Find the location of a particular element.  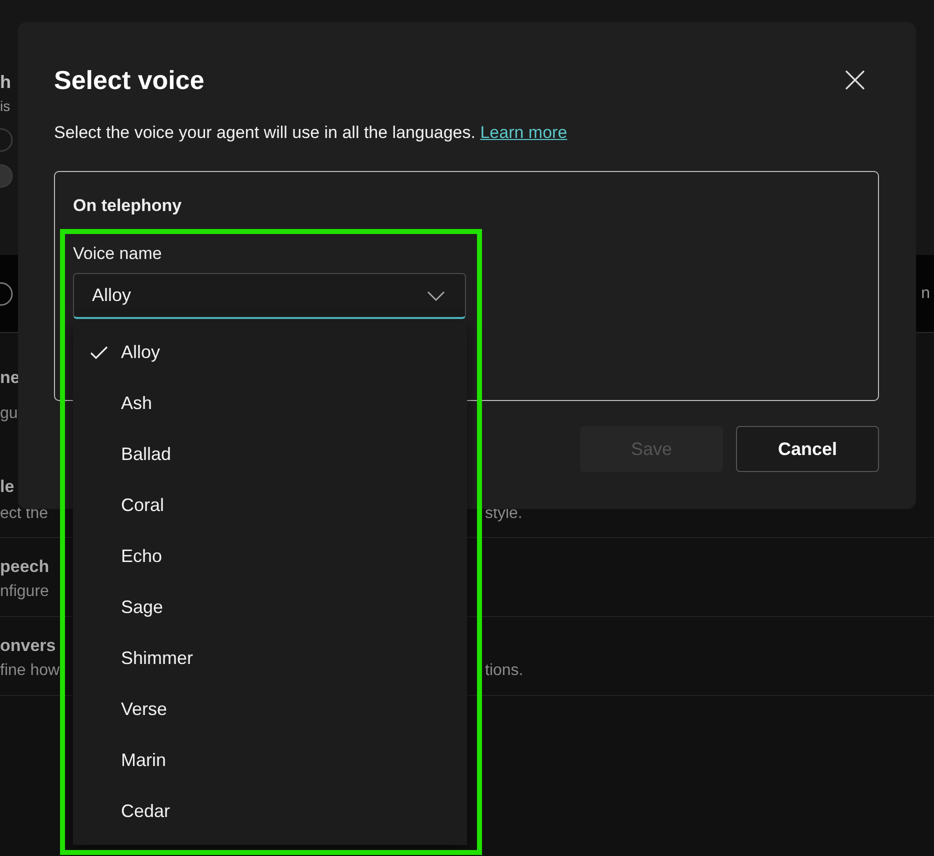

setting-description: tions. is located at coordinates (504, 671).